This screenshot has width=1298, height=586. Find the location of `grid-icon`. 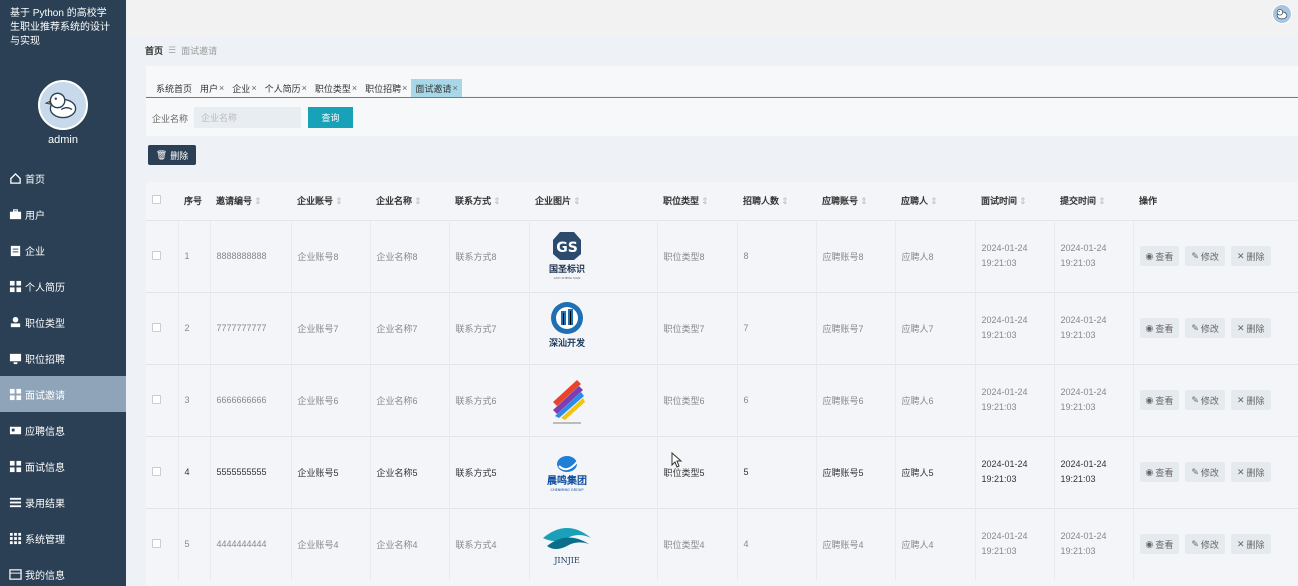

grid-icon is located at coordinates (15, 394).